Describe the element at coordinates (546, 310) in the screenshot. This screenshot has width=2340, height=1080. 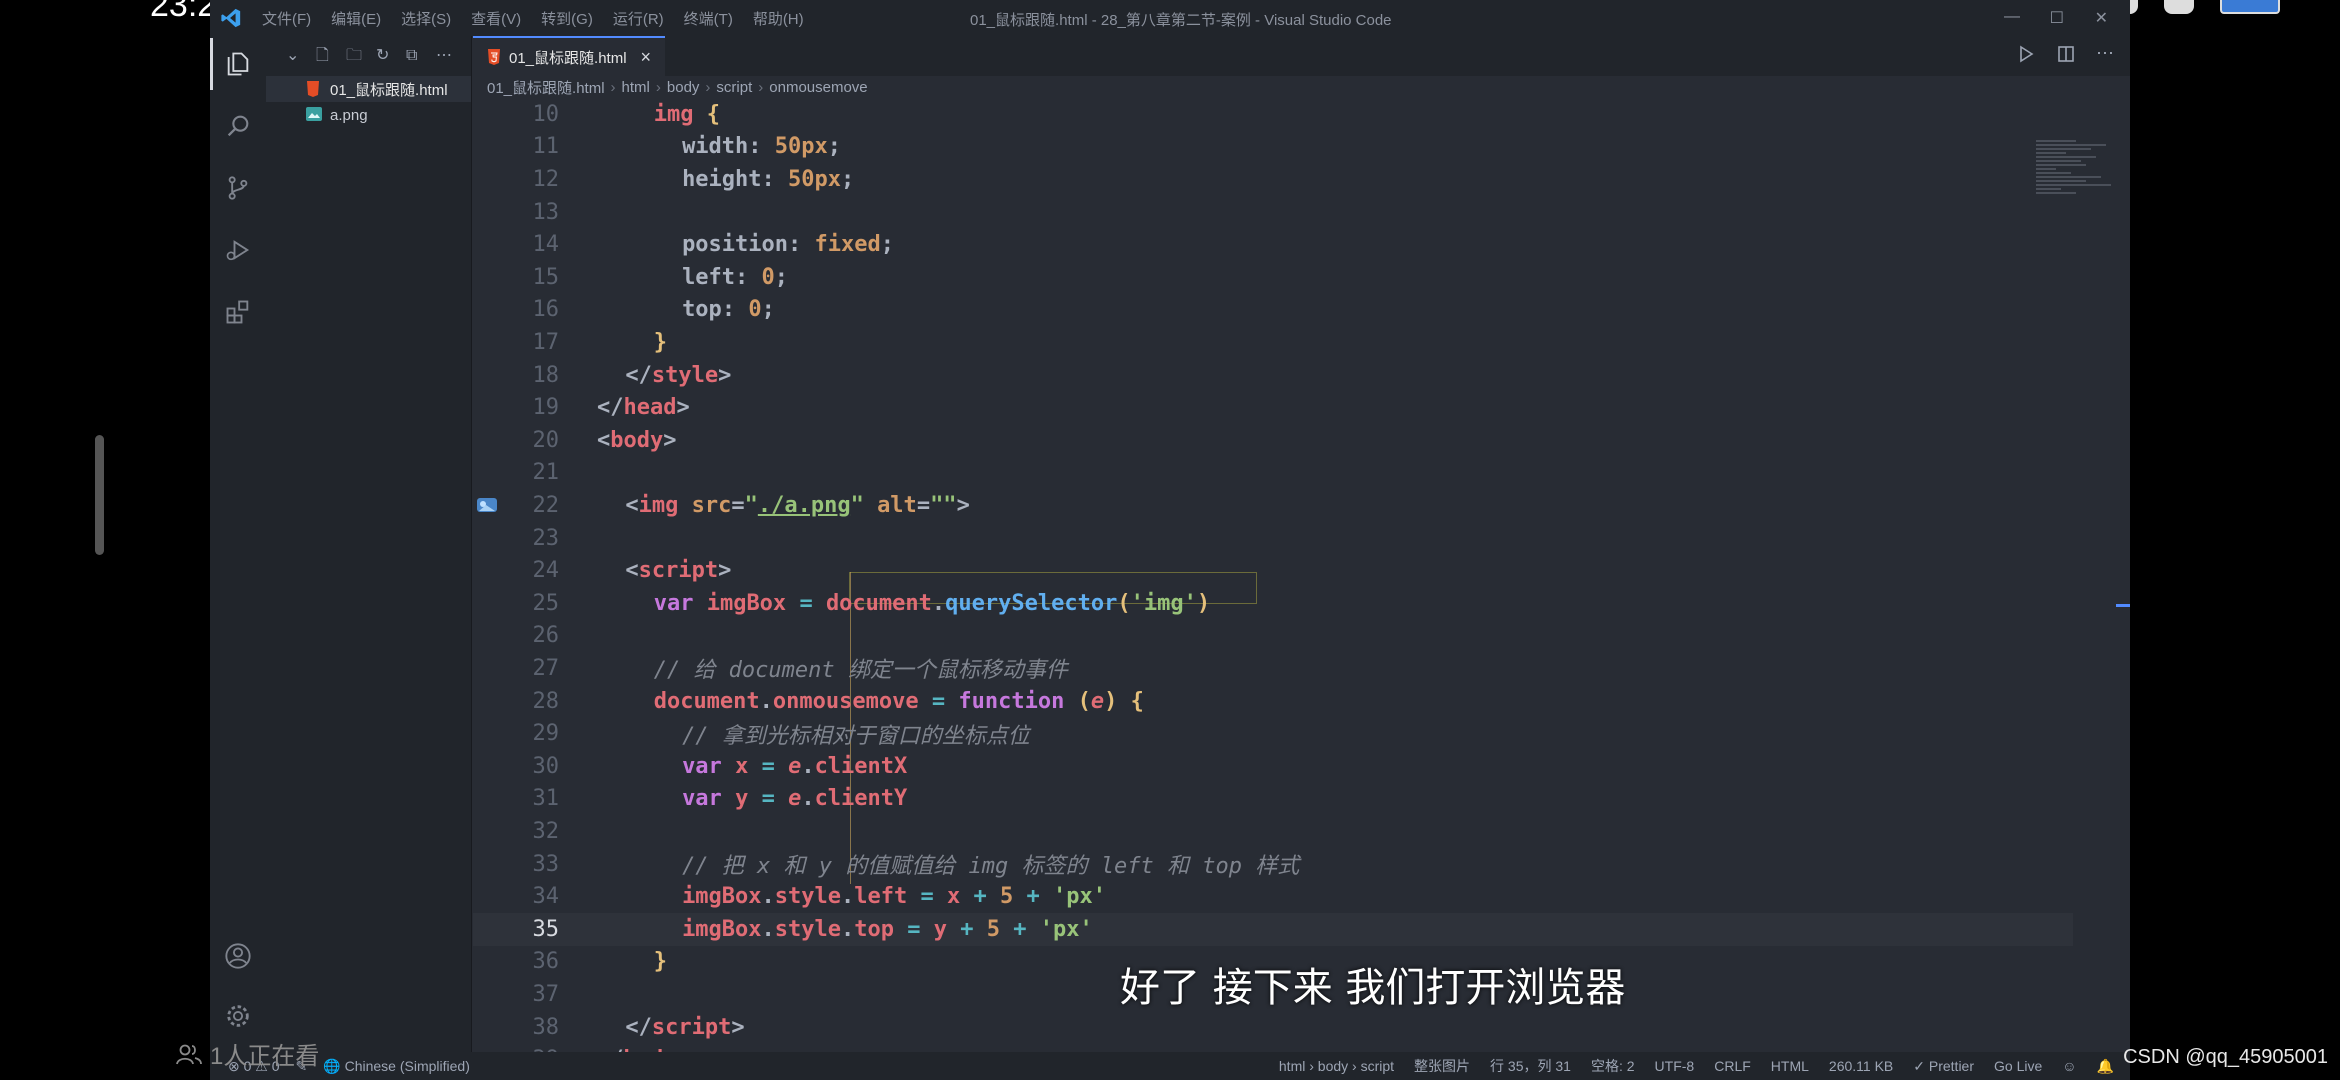
I see `line-number: 16` at that location.